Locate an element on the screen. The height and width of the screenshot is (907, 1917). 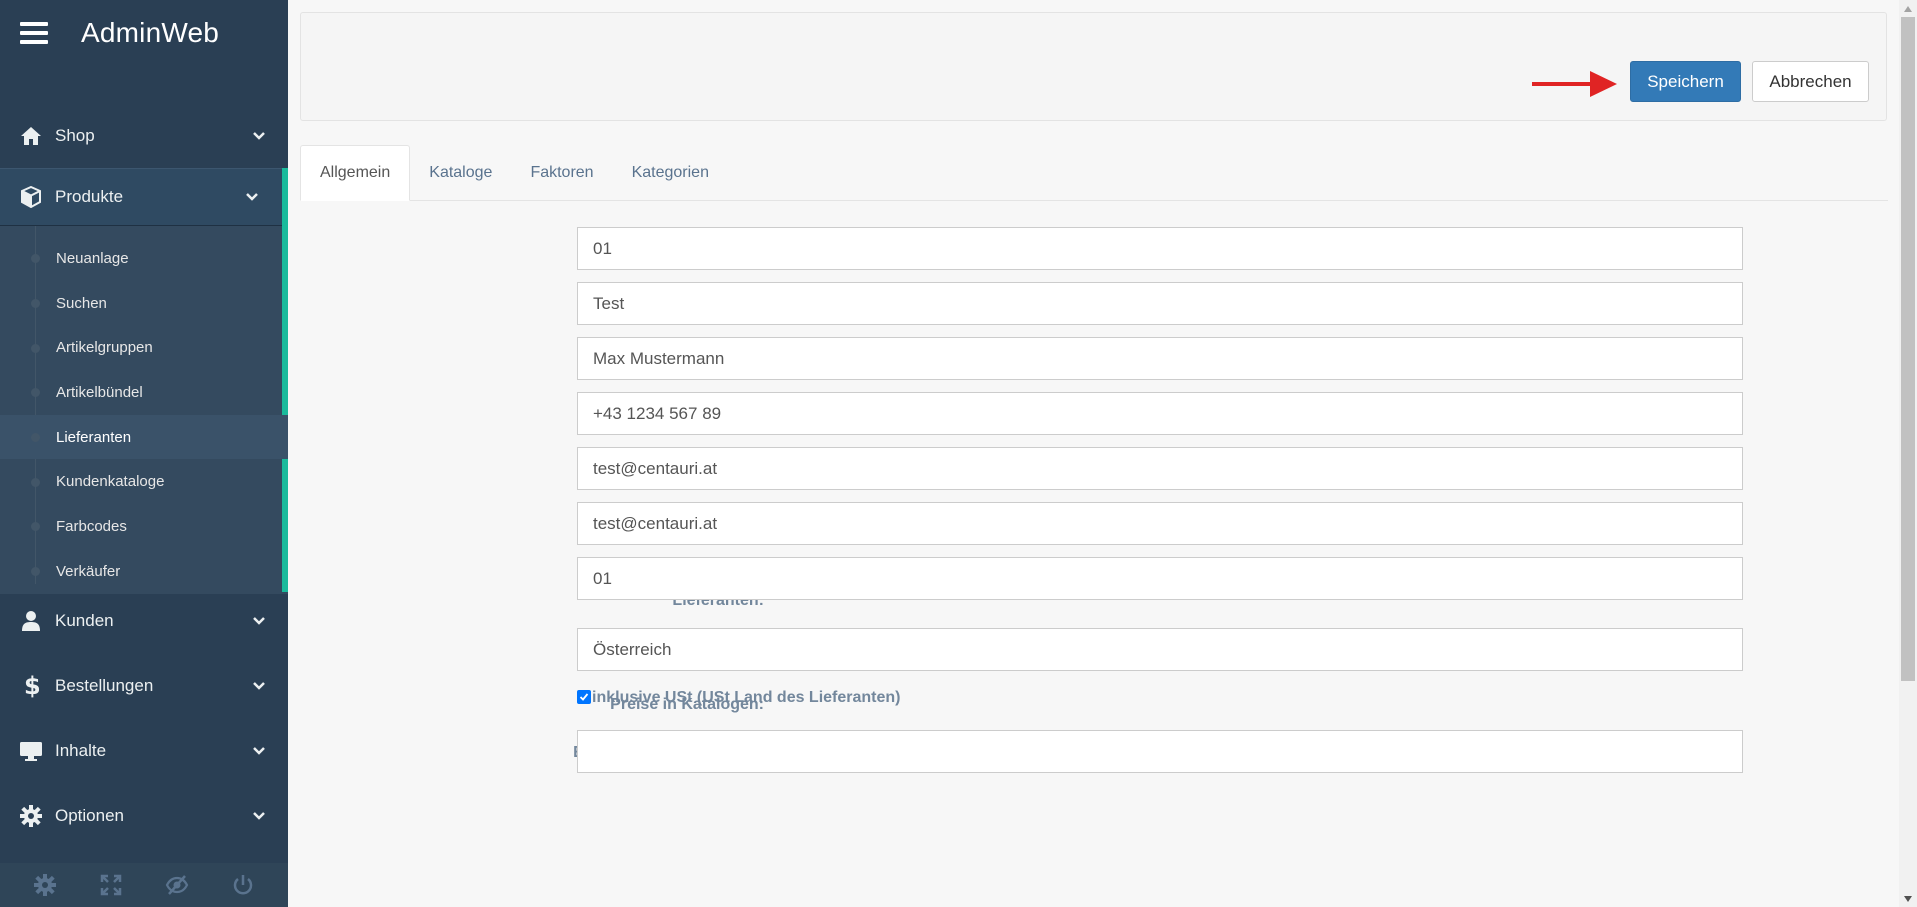
monitor-icon is located at coordinates (31, 751).